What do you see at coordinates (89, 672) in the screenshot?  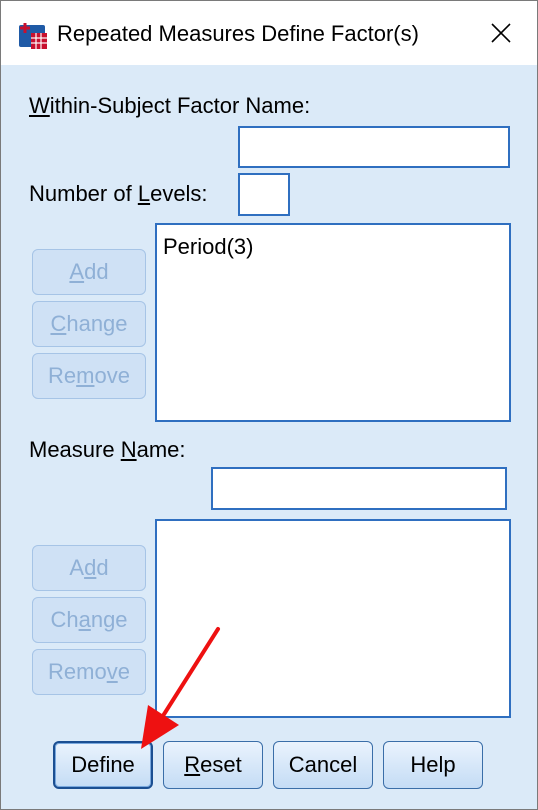 I see `measure-remove-button: Remo v e` at bounding box center [89, 672].